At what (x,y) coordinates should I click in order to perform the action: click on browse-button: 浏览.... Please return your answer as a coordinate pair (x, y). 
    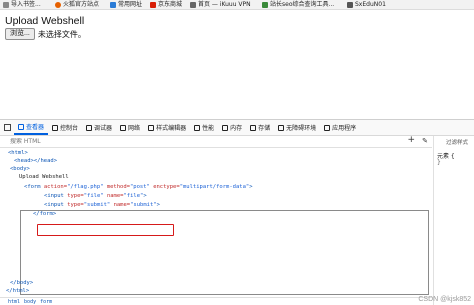
    Looking at the image, I should click on (20, 34).